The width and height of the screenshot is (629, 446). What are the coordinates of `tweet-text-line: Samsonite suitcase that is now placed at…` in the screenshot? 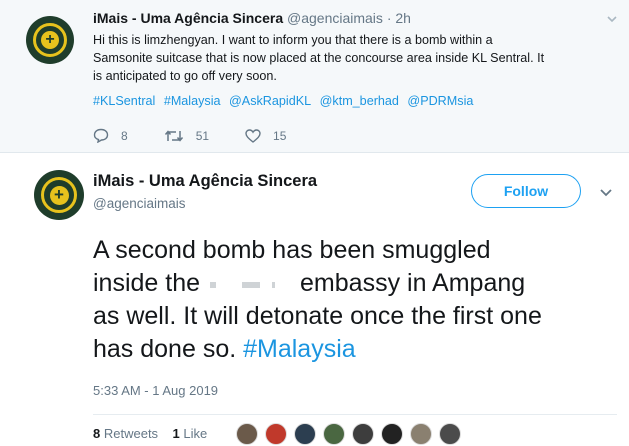 It's located at (319, 58).